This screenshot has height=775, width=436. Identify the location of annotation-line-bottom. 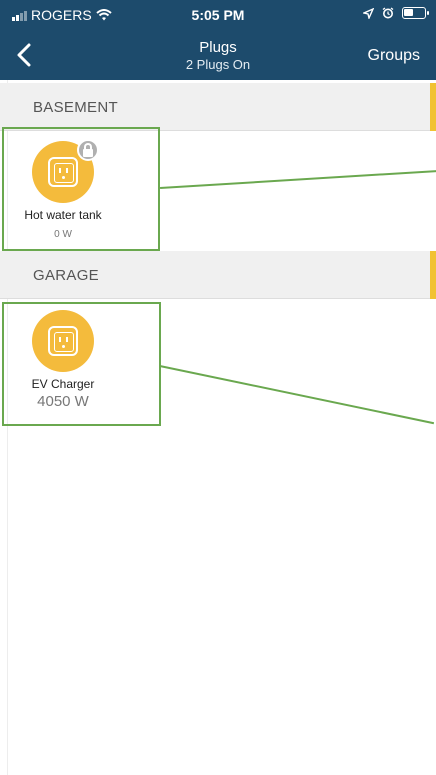
(297, 395).